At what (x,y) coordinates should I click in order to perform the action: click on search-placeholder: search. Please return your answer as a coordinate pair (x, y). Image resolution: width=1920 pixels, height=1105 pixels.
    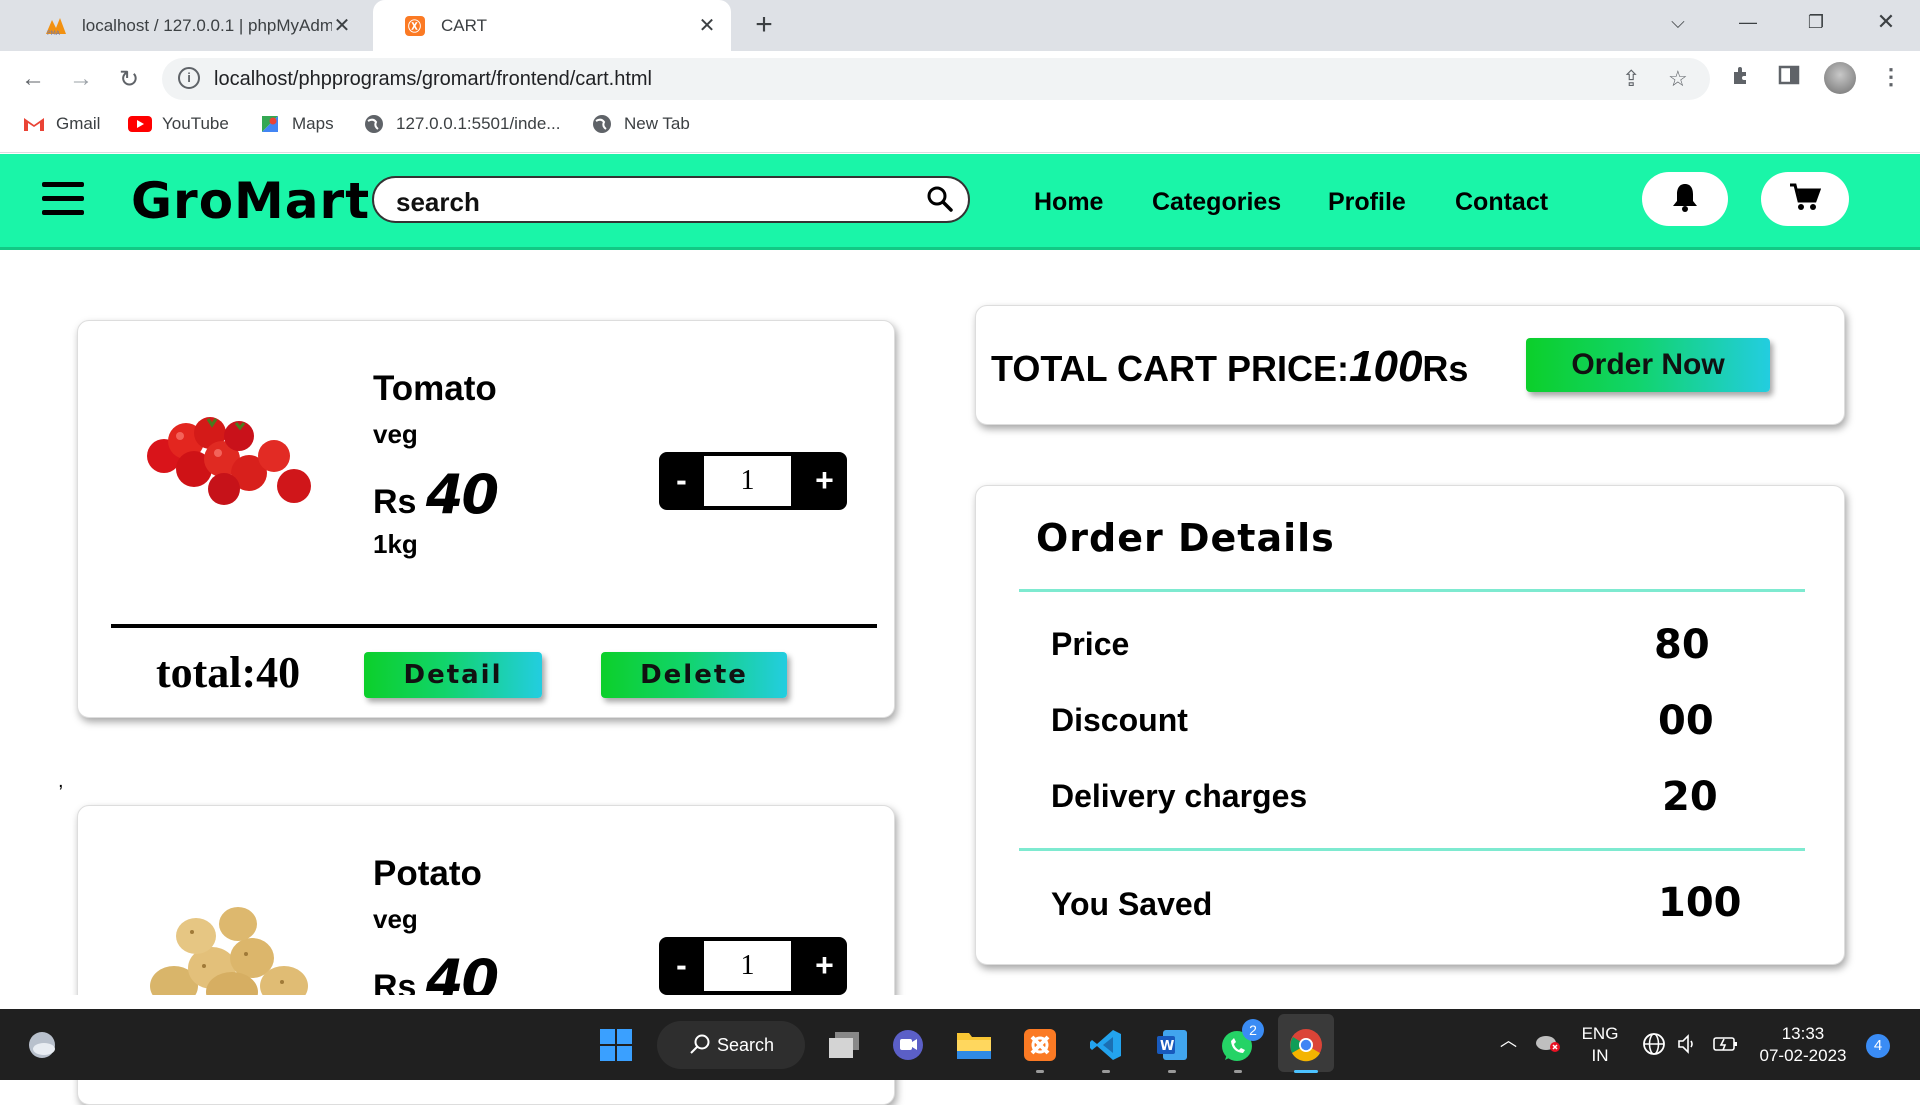
    Looking at the image, I should click on (438, 202).